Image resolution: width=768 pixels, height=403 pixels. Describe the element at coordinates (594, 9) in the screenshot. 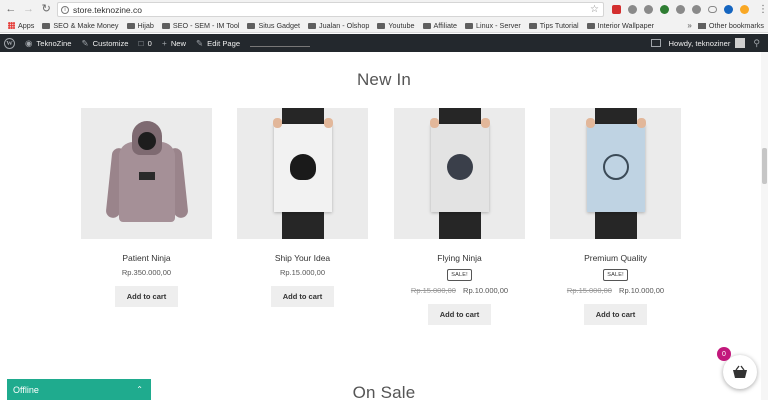

I see `bookmark-star-icon: ☆` at that location.